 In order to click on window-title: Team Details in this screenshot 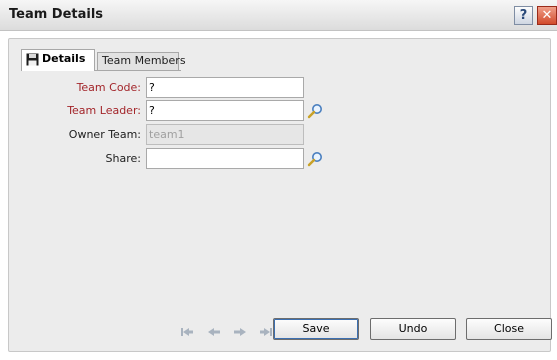, I will do `click(56, 14)`.